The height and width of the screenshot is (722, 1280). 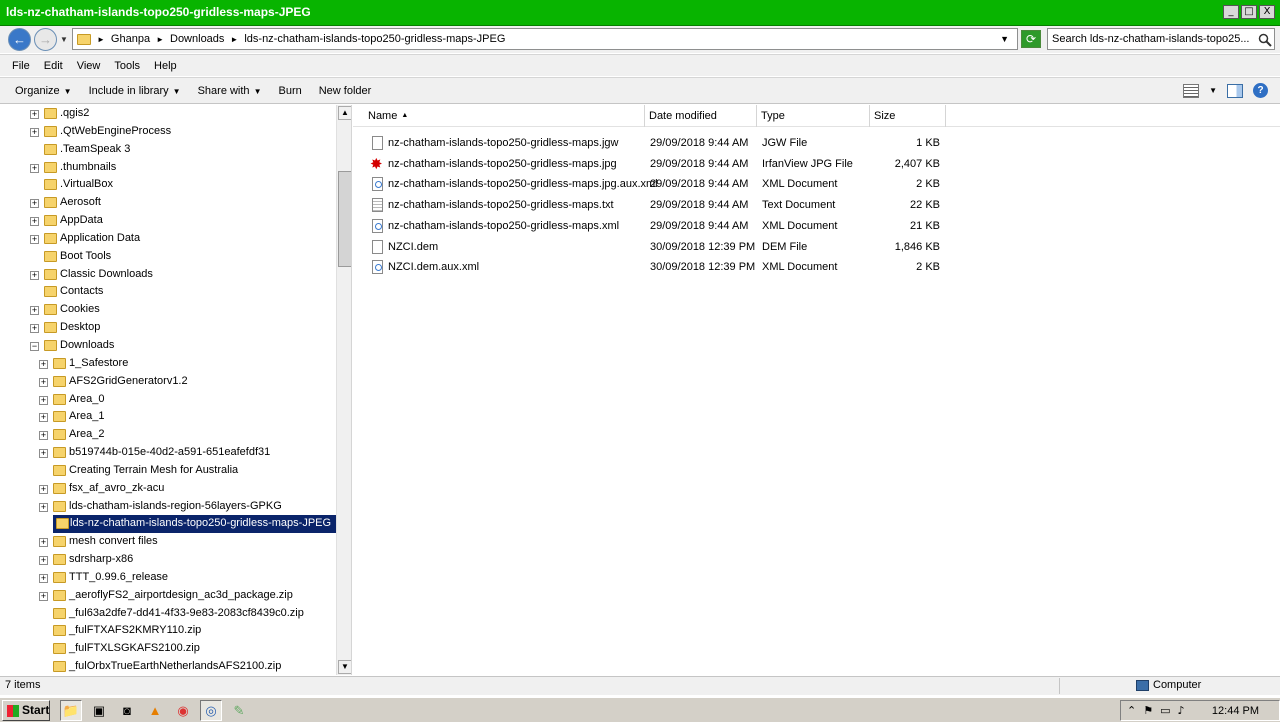 I want to click on tree-item: Creating Terrain Mesh for Australia, so click(x=170, y=471).